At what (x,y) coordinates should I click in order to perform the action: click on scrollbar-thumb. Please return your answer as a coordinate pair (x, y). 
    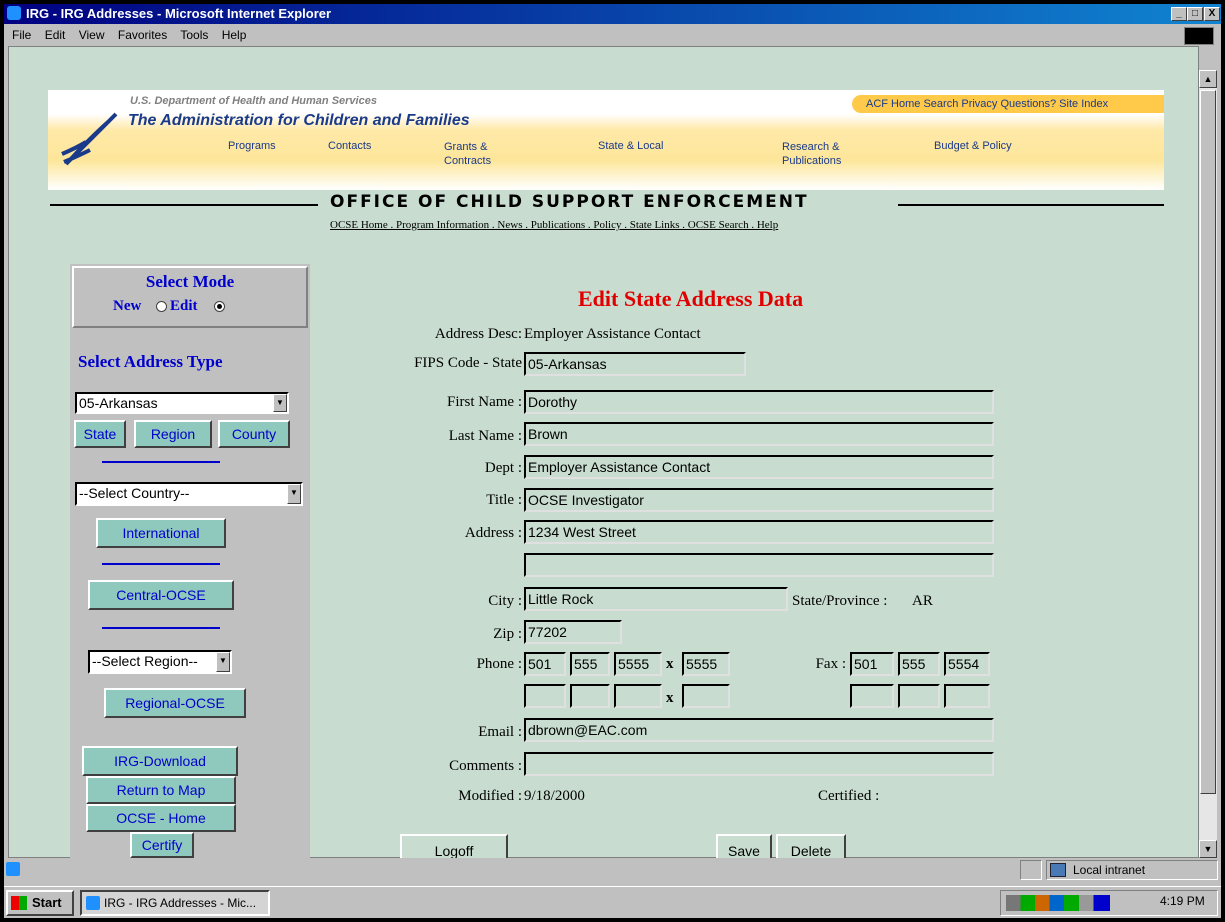
    Looking at the image, I should click on (1208, 442).